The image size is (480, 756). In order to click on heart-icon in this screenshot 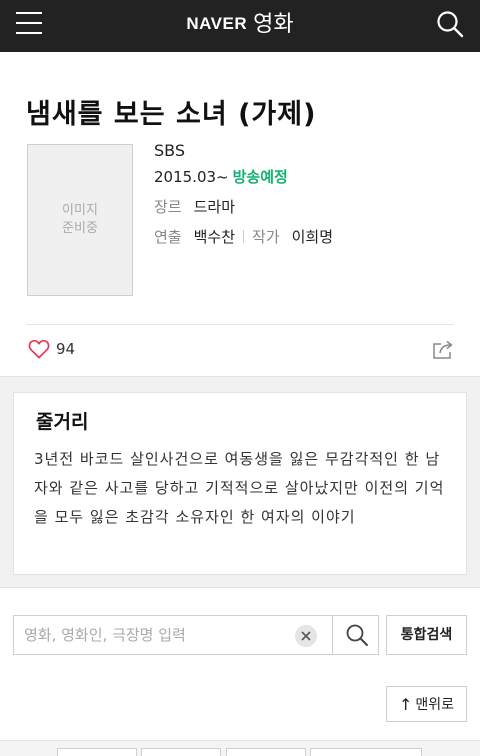, I will do `click(39, 349)`.